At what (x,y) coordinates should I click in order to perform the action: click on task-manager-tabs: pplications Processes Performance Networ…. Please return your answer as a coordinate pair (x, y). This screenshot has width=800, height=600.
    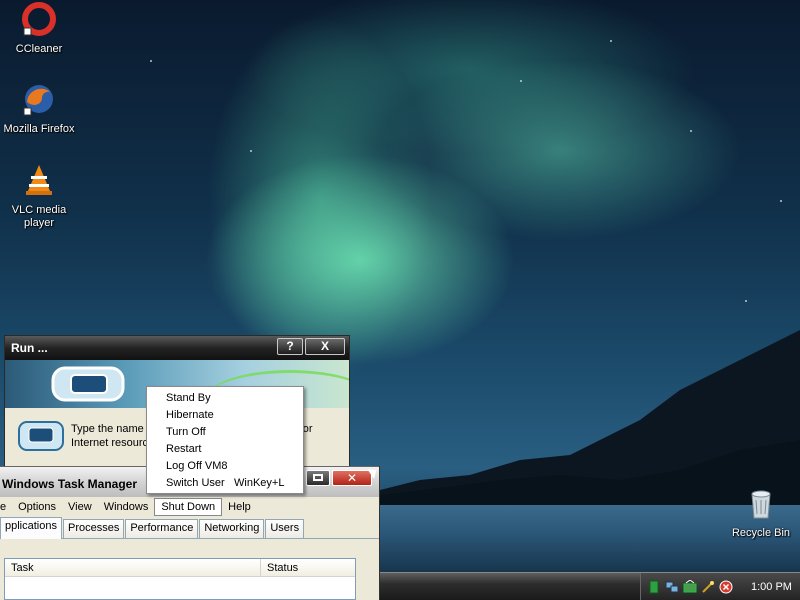
    Looking at the image, I should click on (189, 528).